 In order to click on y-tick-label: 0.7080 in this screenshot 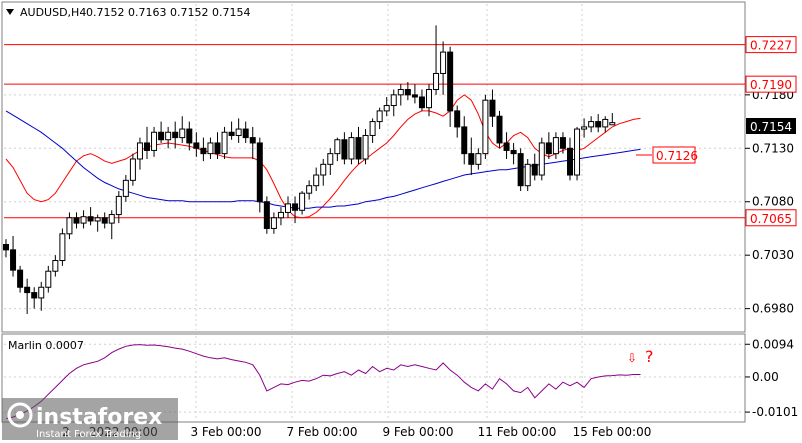, I will do `click(773, 202)`.